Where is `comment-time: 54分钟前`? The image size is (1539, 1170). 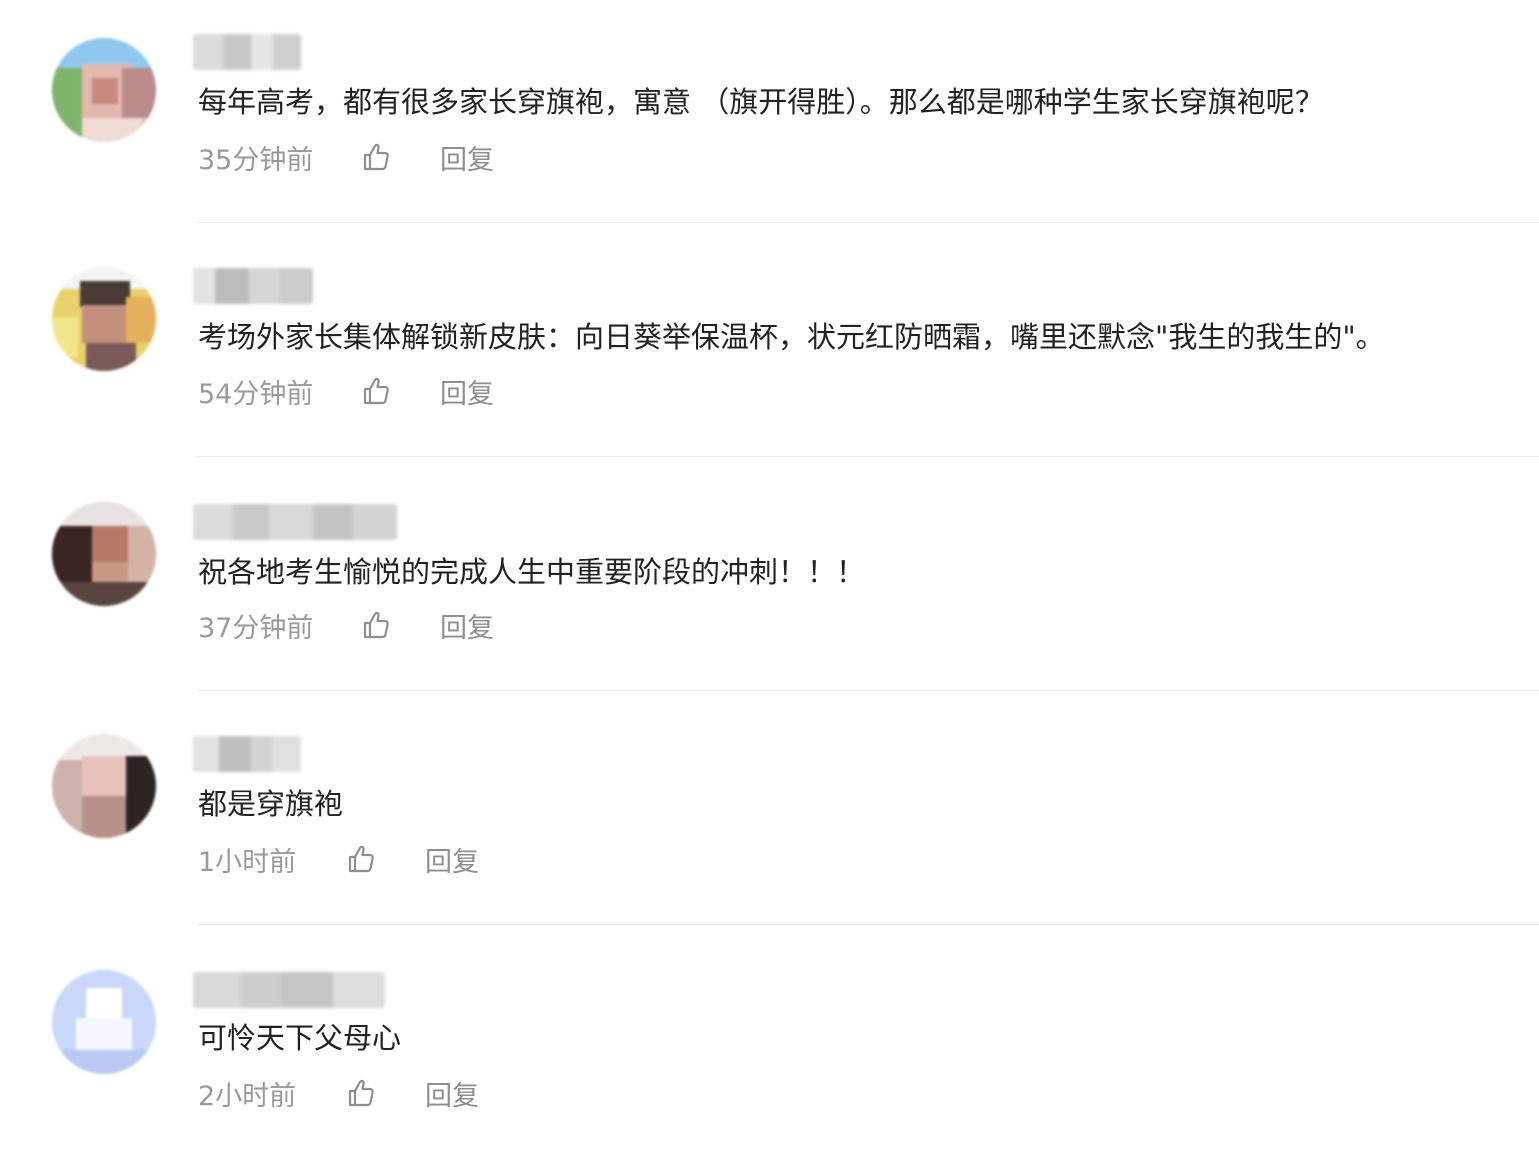
comment-time: 54分钟前 is located at coordinates (256, 394).